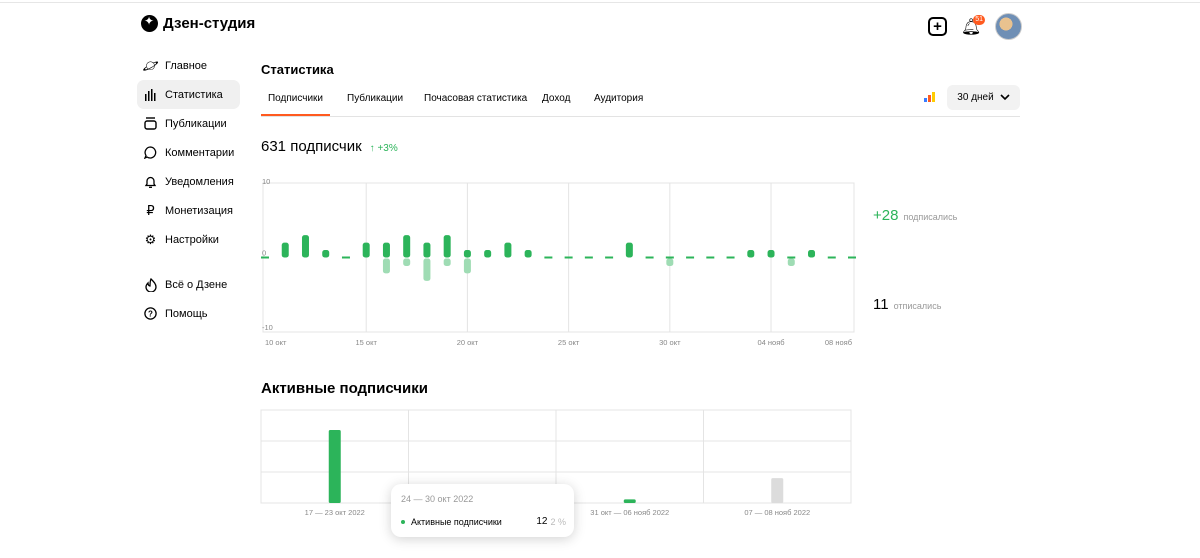  I want to click on x-tick-label: 20 окт, so click(468, 342).